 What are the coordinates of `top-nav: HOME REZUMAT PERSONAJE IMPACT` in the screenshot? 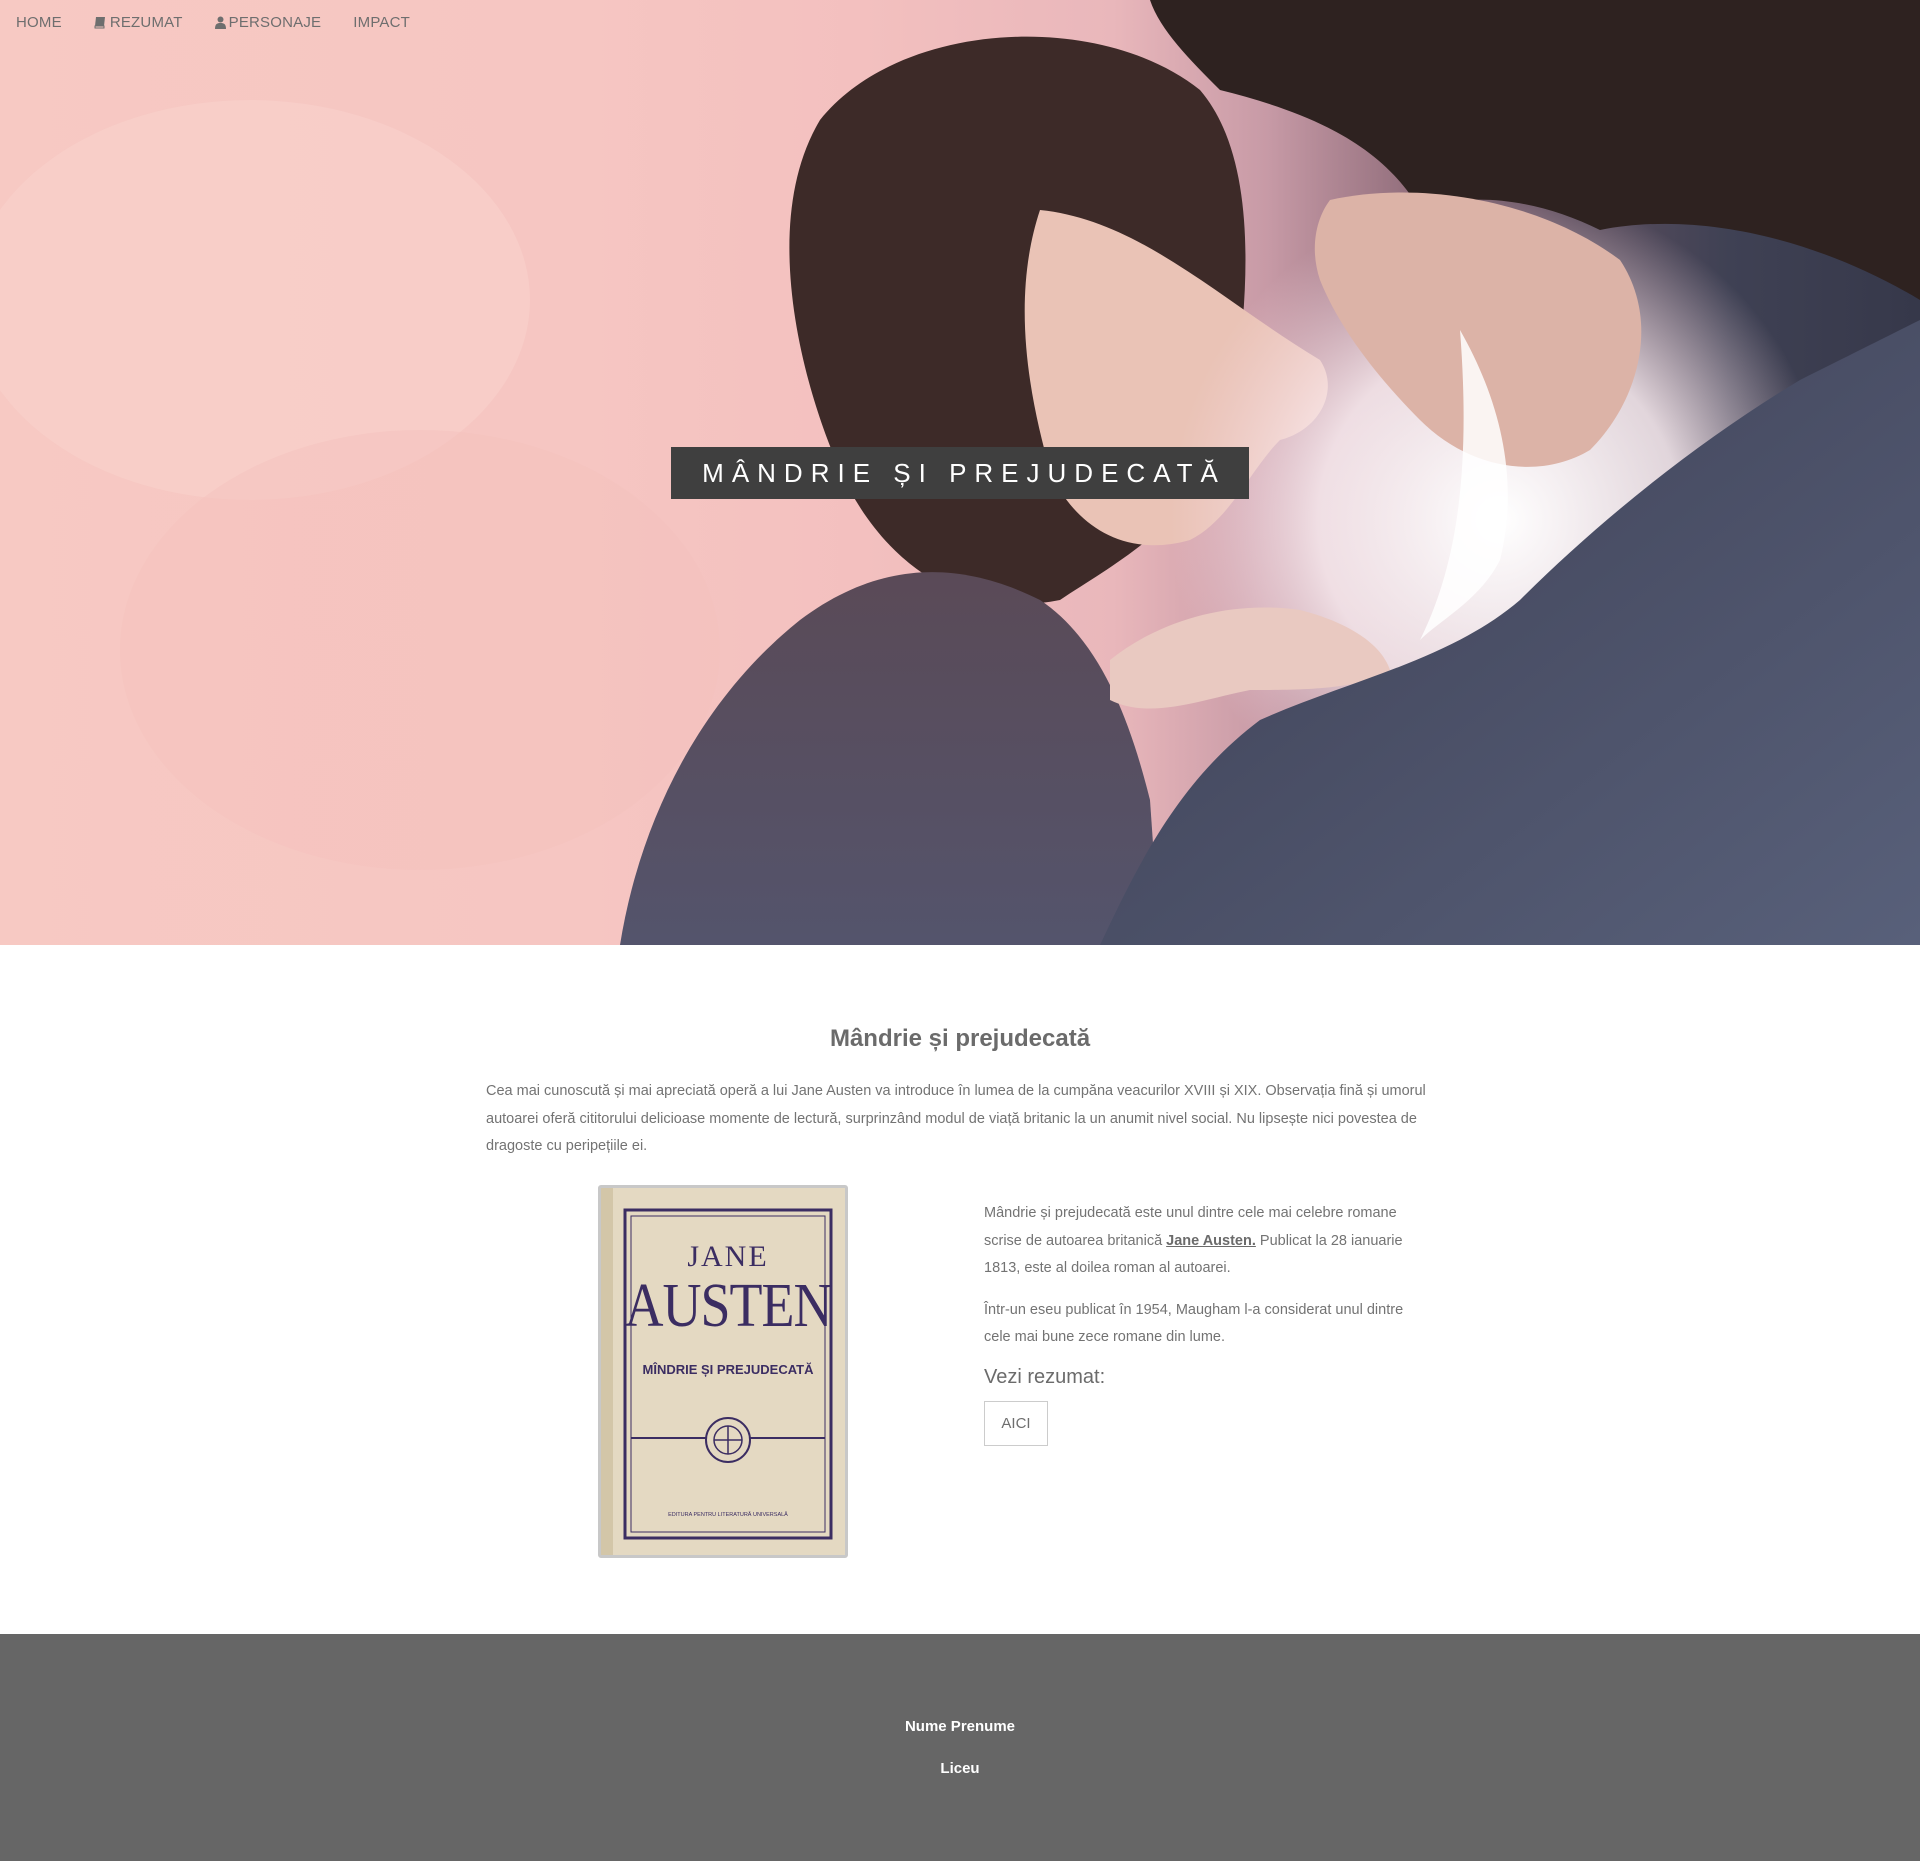 It's located at (960, 22).